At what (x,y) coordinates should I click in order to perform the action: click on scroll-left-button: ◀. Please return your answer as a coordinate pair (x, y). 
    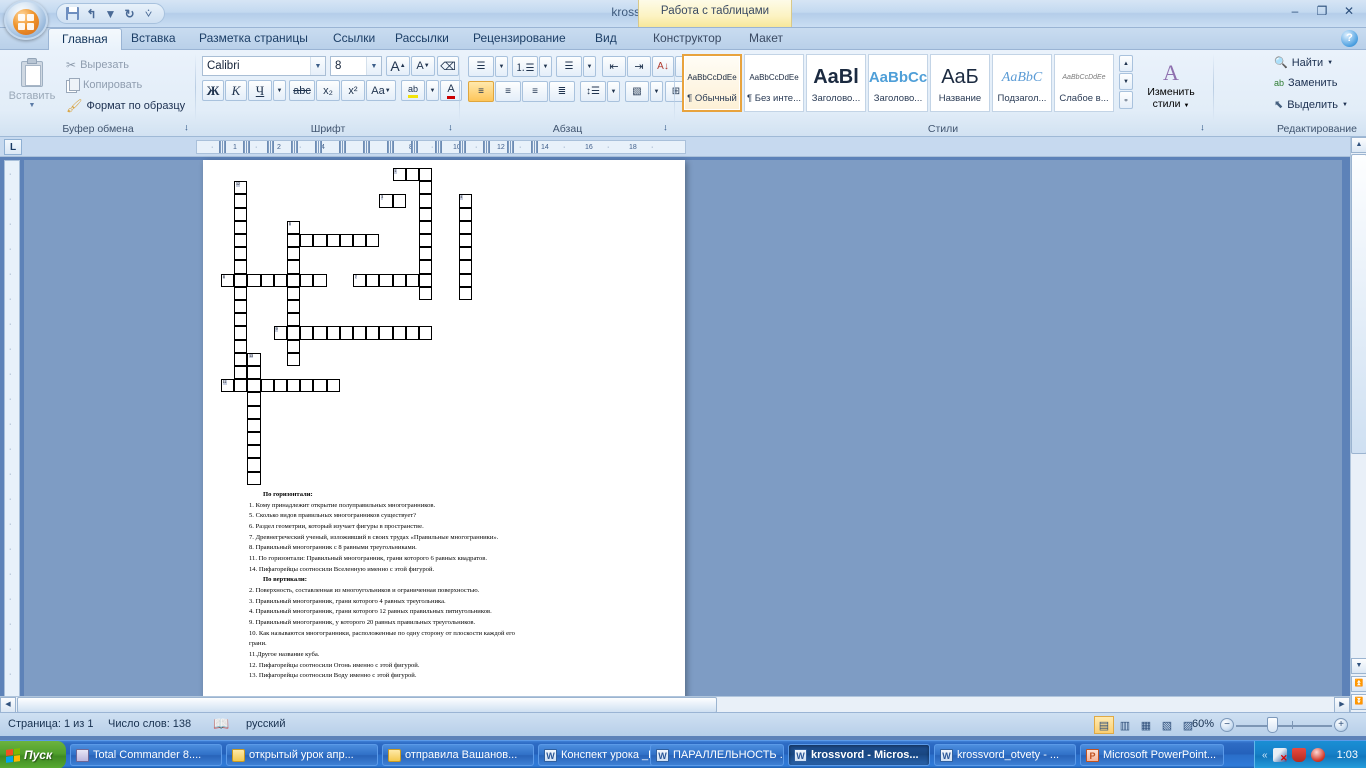
    Looking at the image, I should click on (8, 705).